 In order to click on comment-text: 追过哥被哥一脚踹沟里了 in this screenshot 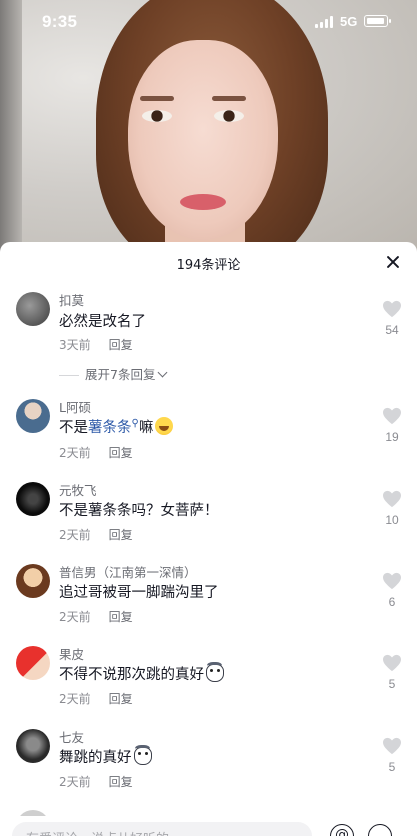, I will do `click(139, 593)`.